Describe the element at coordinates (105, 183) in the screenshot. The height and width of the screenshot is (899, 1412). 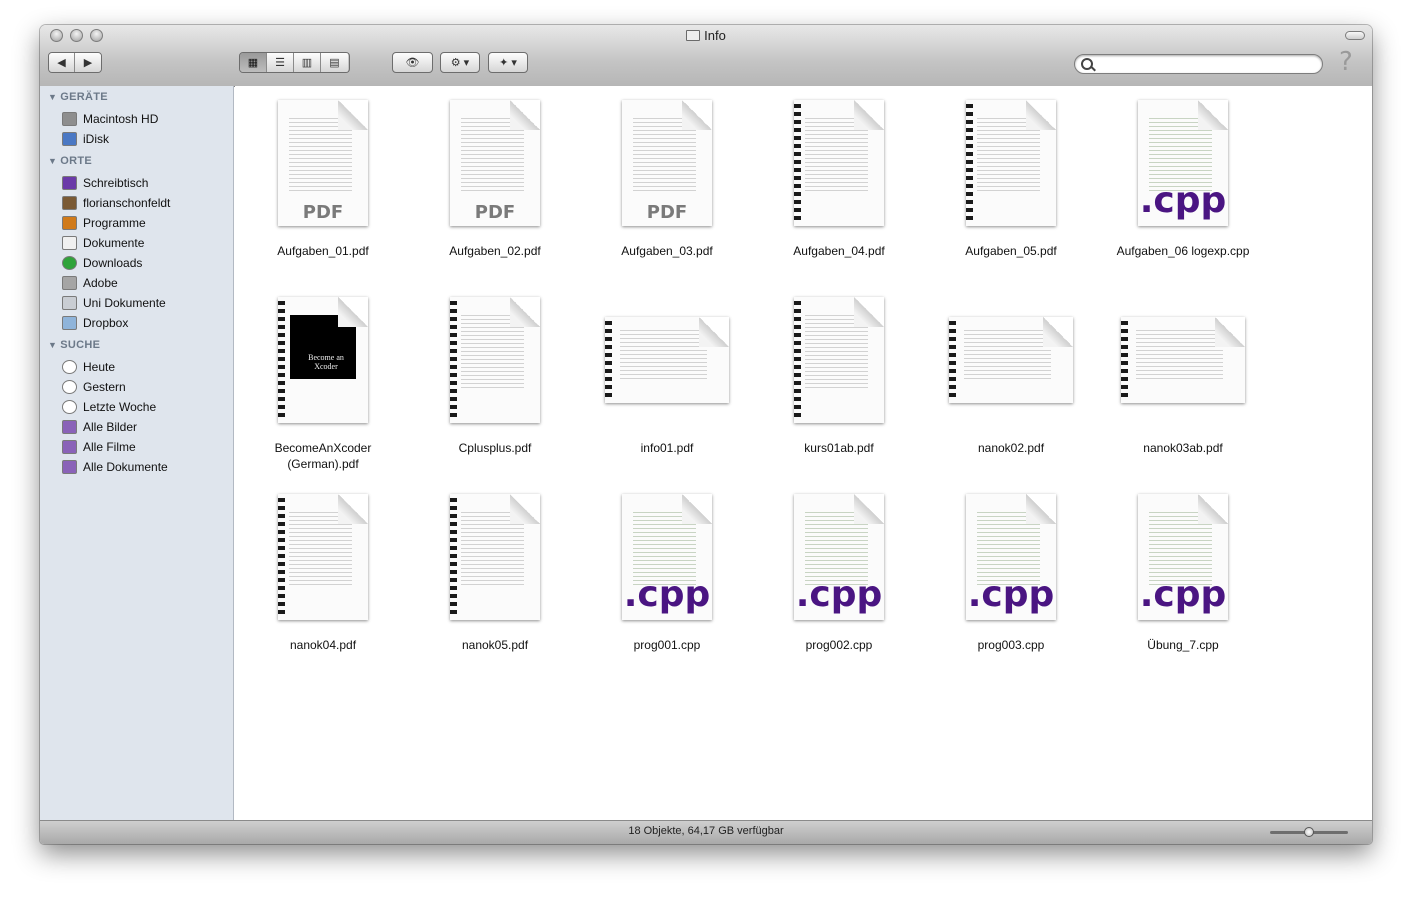
I see `sidebar-item-schreibtisch: Schreibtisch` at that location.